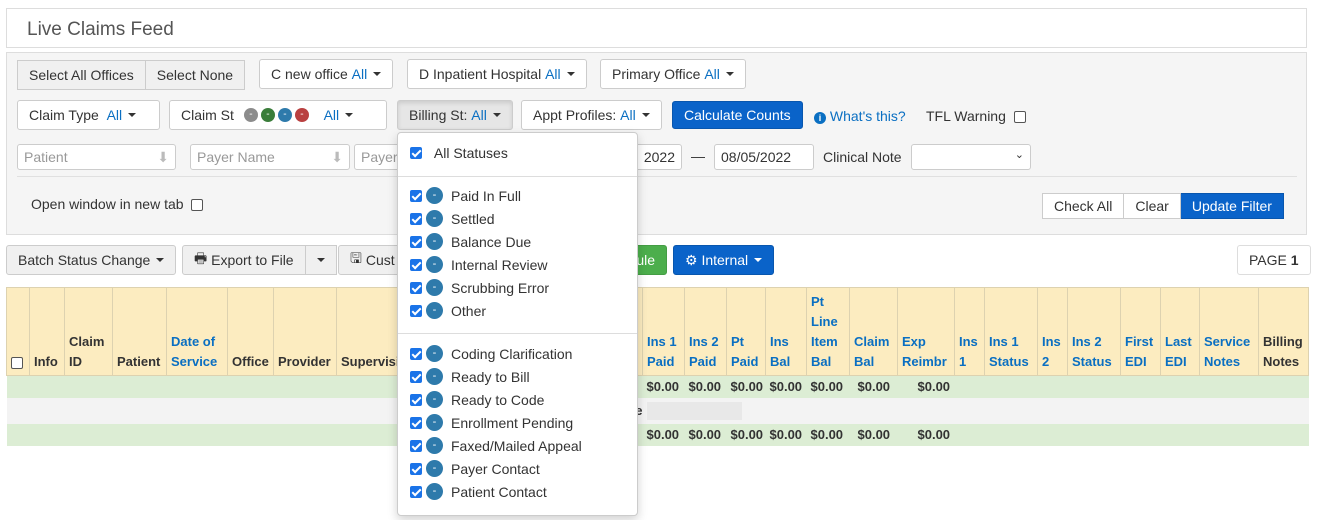 This screenshot has height=520, width=1317. What do you see at coordinates (1052, 331) in the screenshot?
I see `col-ins2: Ins 2` at bounding box center [1052, 331].